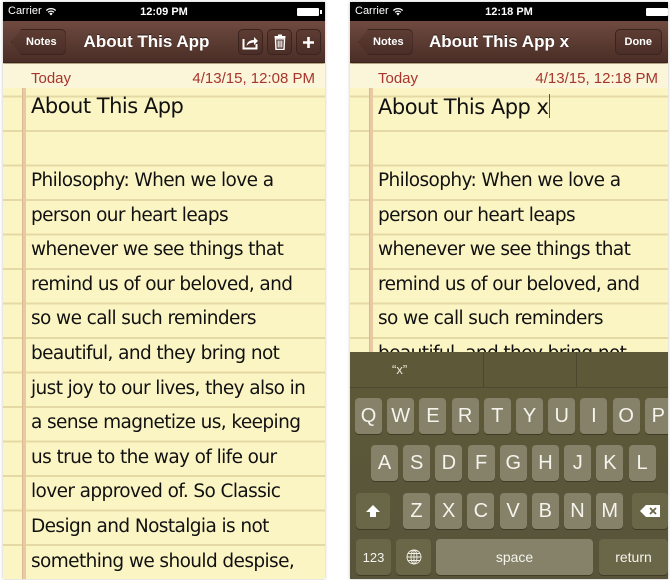 The image size is (670, 580). Describe the element at coordinates (550, 106) in the screenshot. I see `text-cursor` at that location.